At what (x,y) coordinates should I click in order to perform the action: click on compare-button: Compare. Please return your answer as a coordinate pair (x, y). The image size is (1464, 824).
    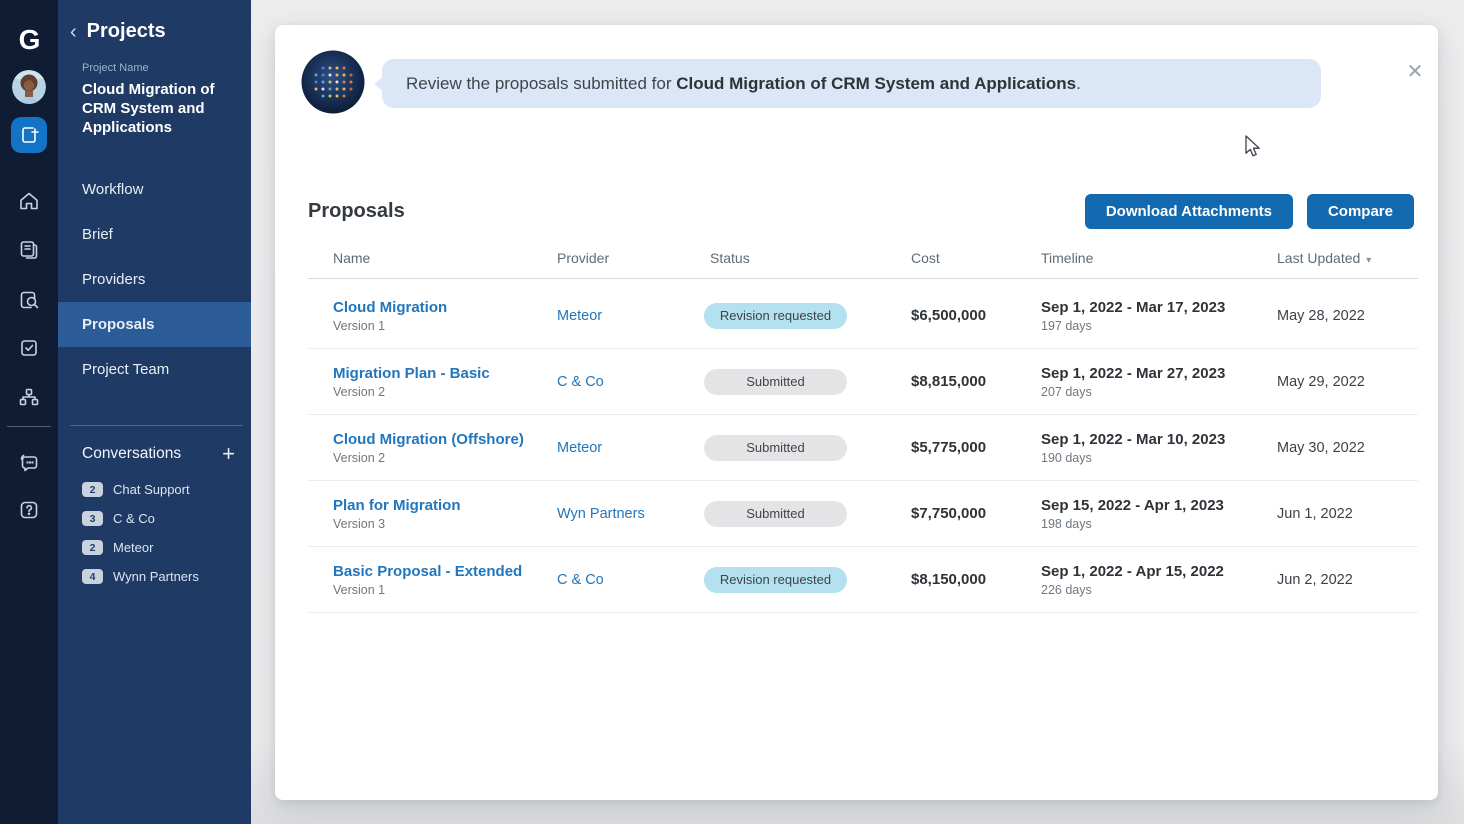
    Looking at the image, I should click on (1360, 211).